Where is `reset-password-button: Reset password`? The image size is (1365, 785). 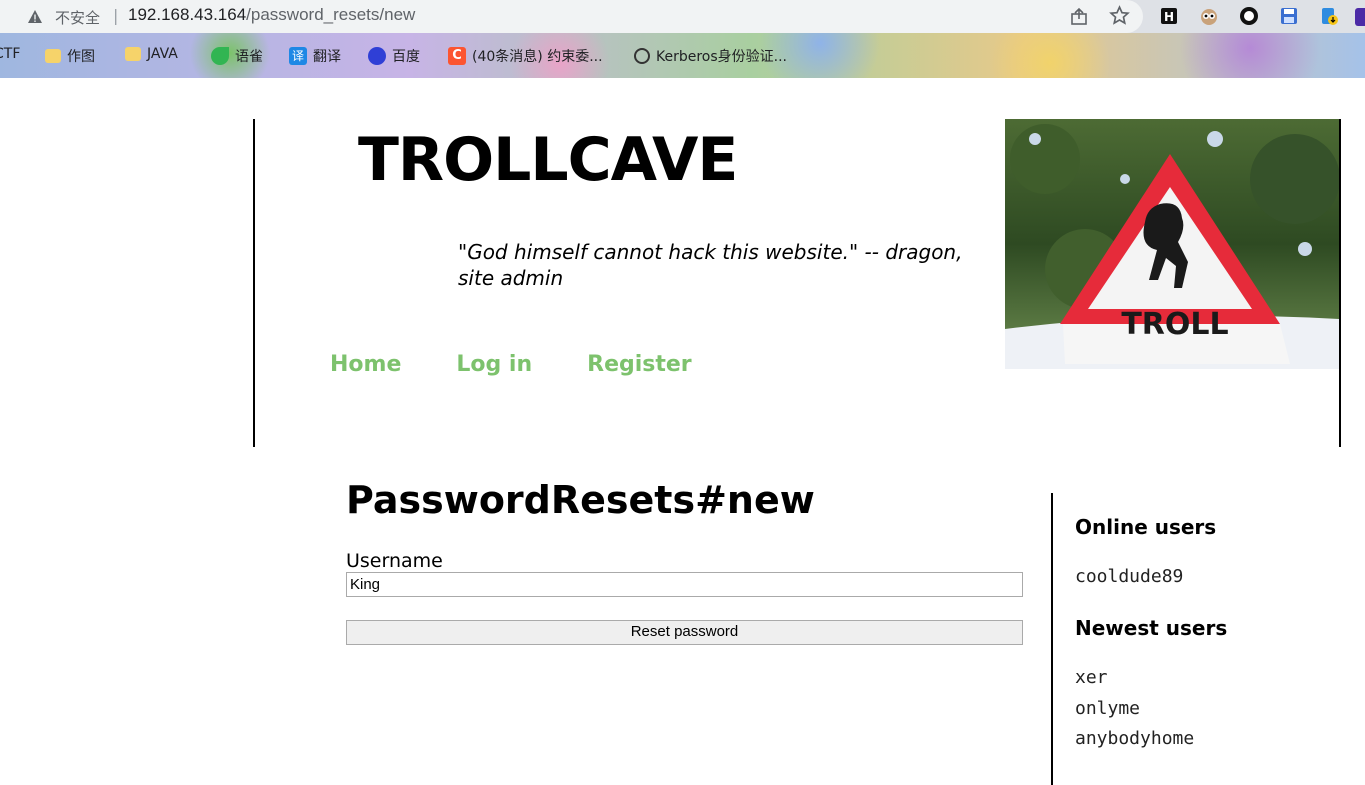
reset-password-button: Reset password is located at coordinates (684, 632).